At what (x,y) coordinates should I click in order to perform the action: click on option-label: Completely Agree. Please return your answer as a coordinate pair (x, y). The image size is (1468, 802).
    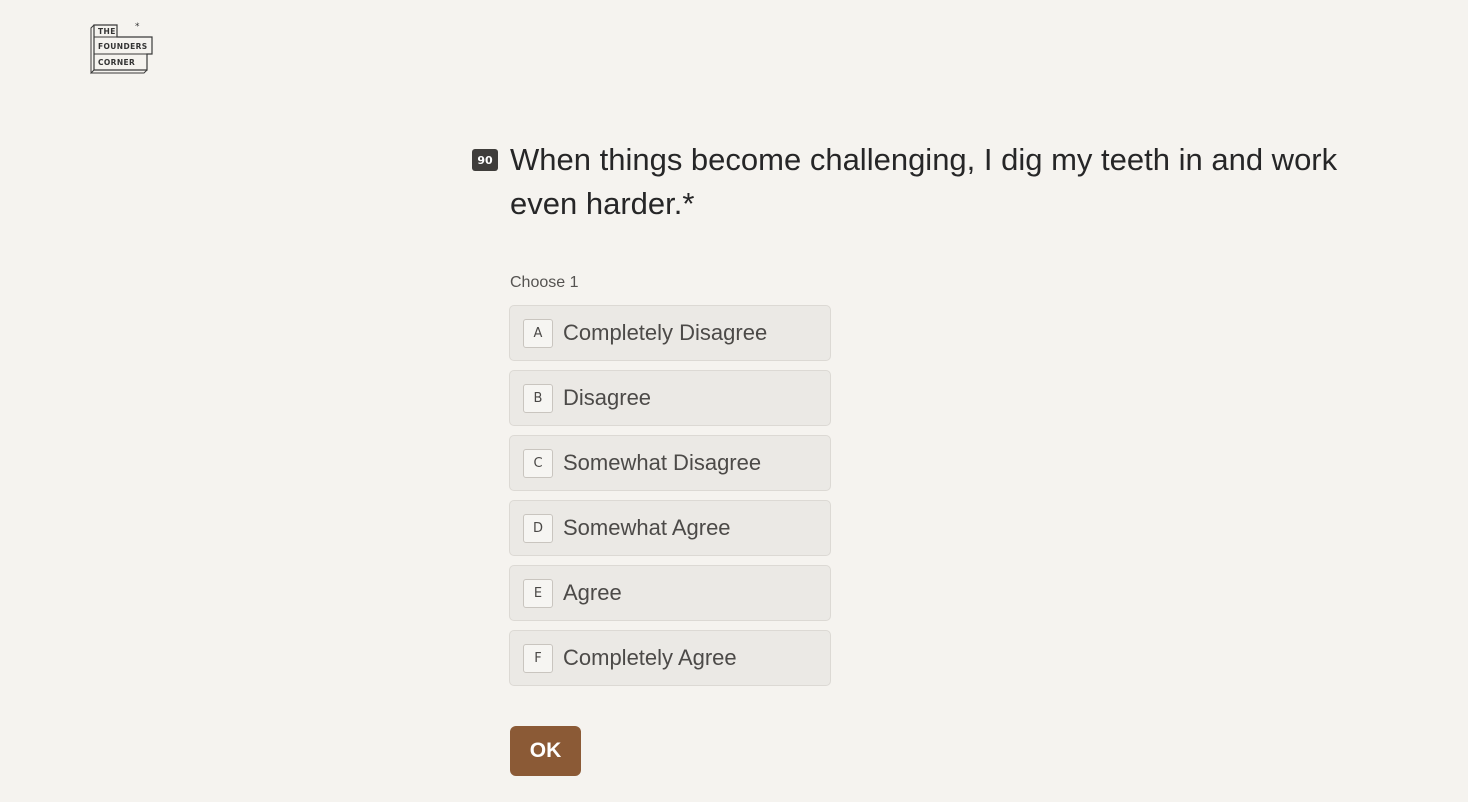
    Looking at the image, I should click on (650, 657).